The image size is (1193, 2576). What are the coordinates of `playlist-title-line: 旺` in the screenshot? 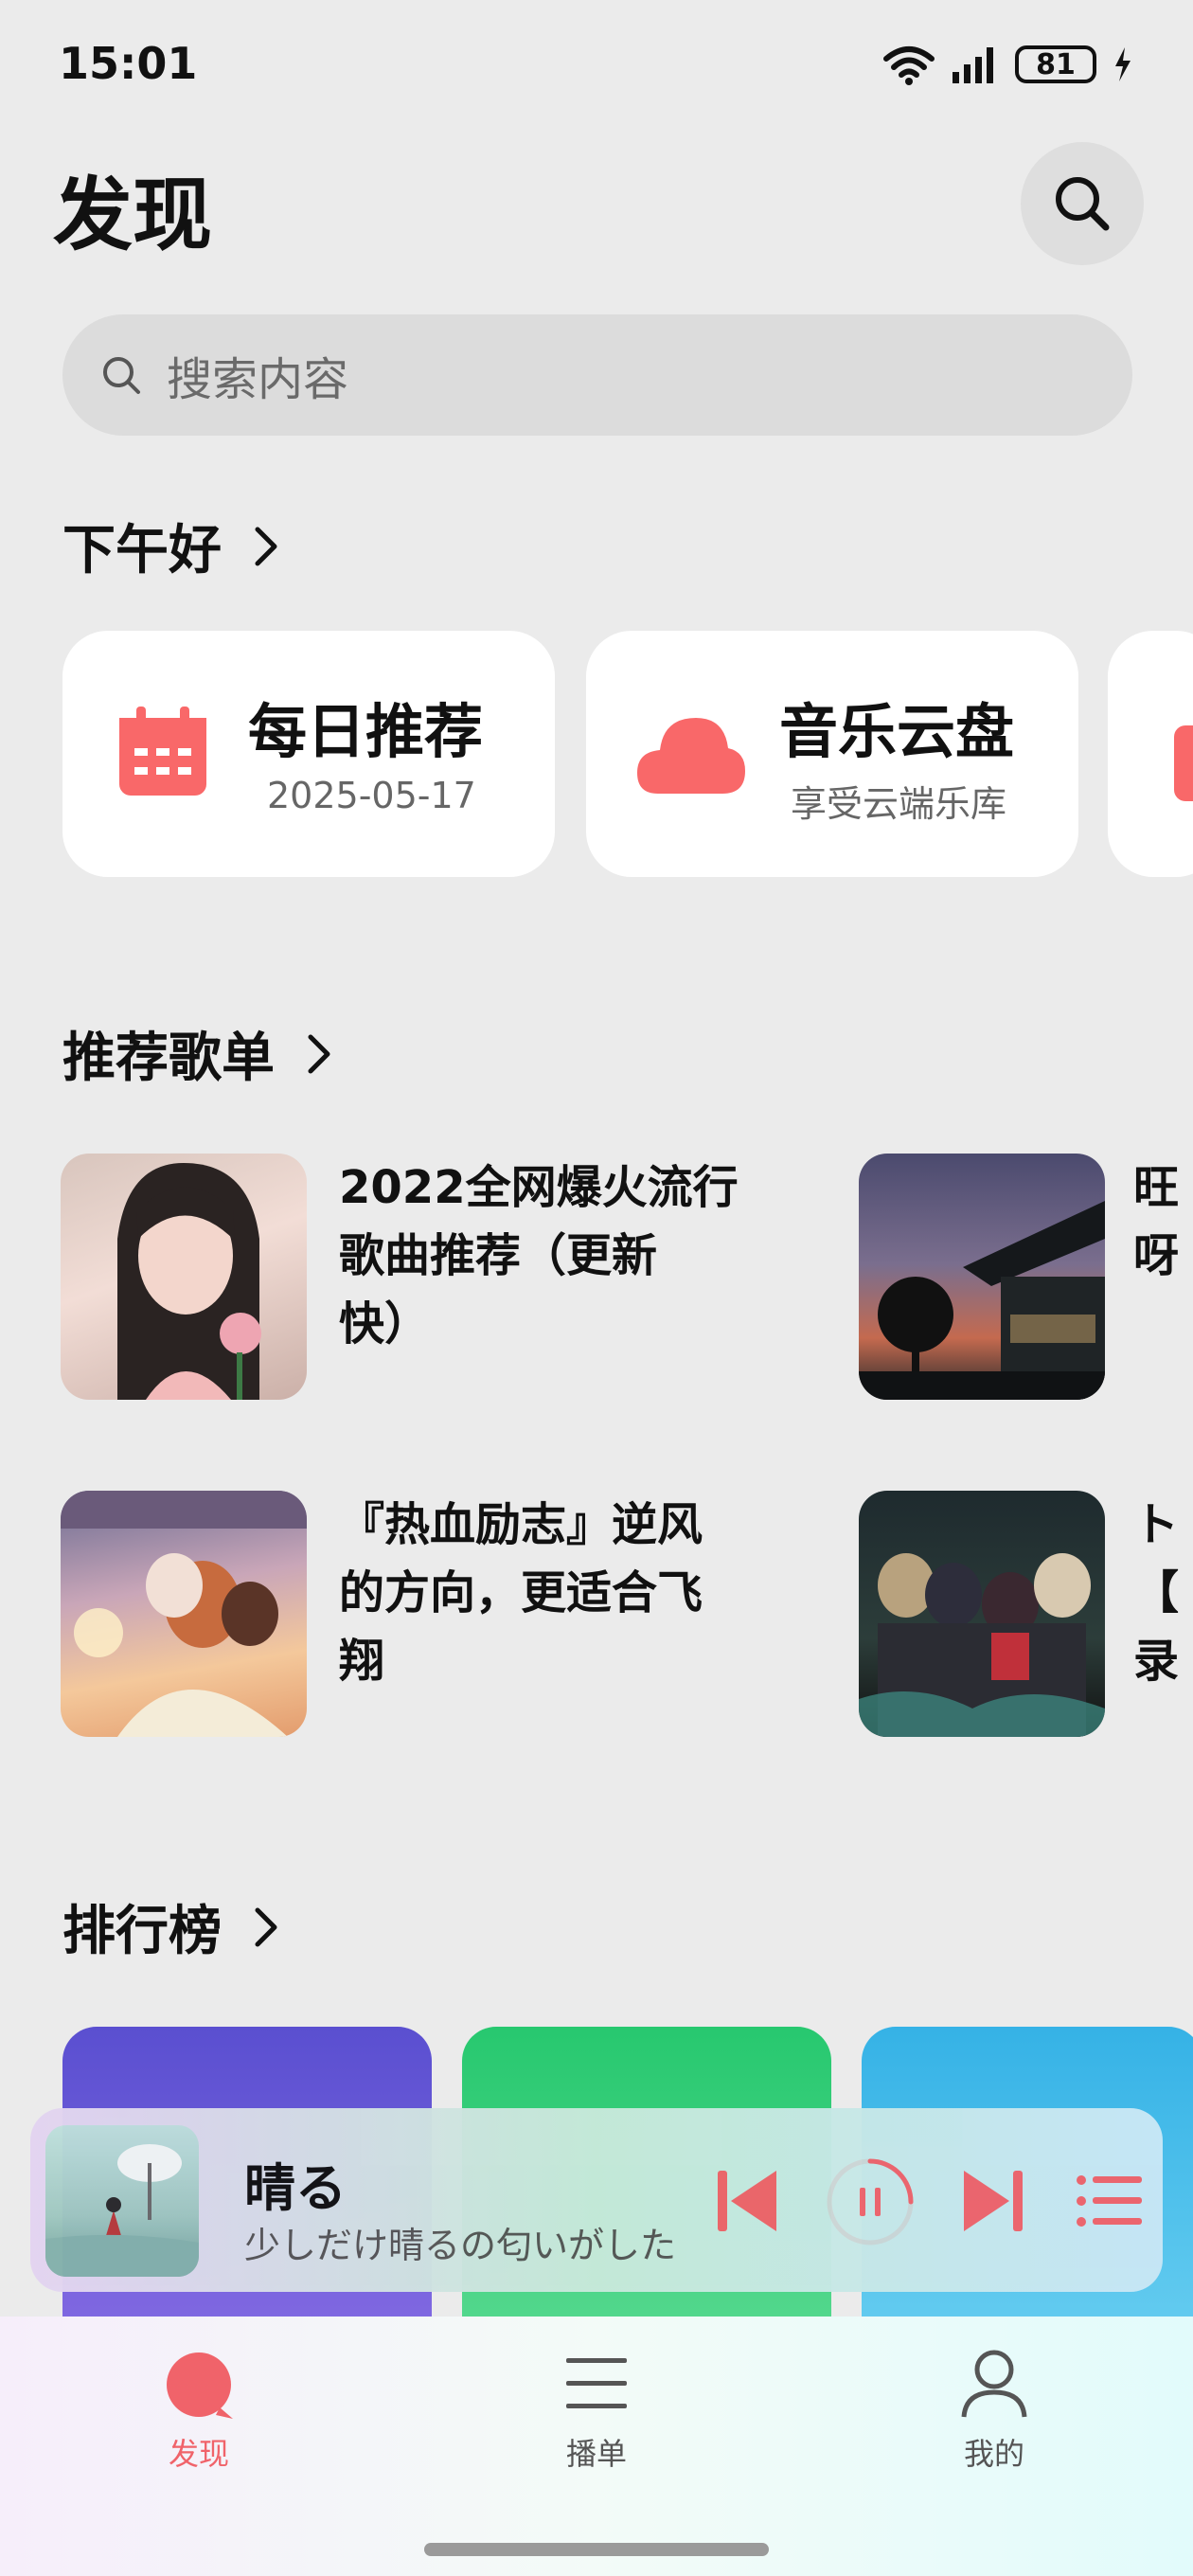 It's located at (1156, 1187).